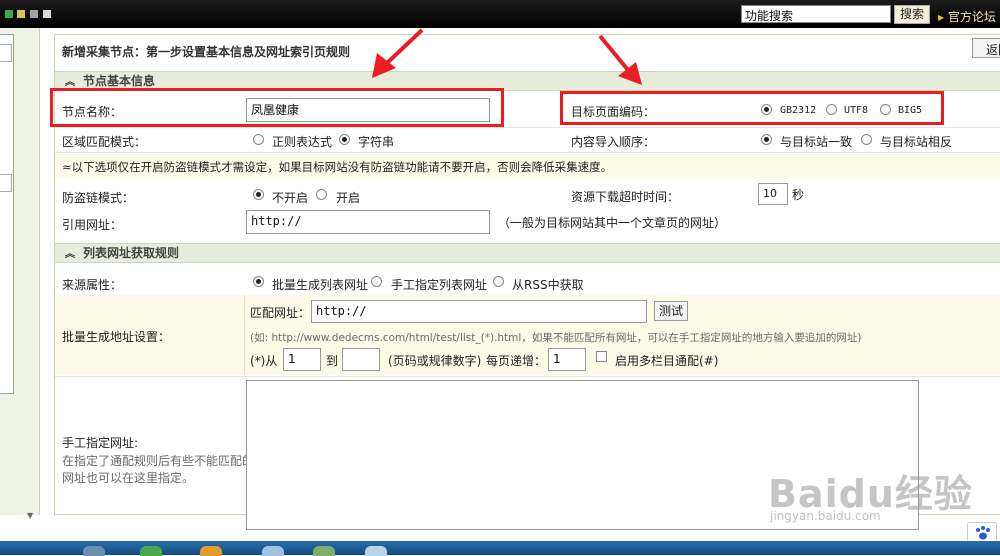  I want to click on annotation-arrow-left-icon, so click(398, 53).